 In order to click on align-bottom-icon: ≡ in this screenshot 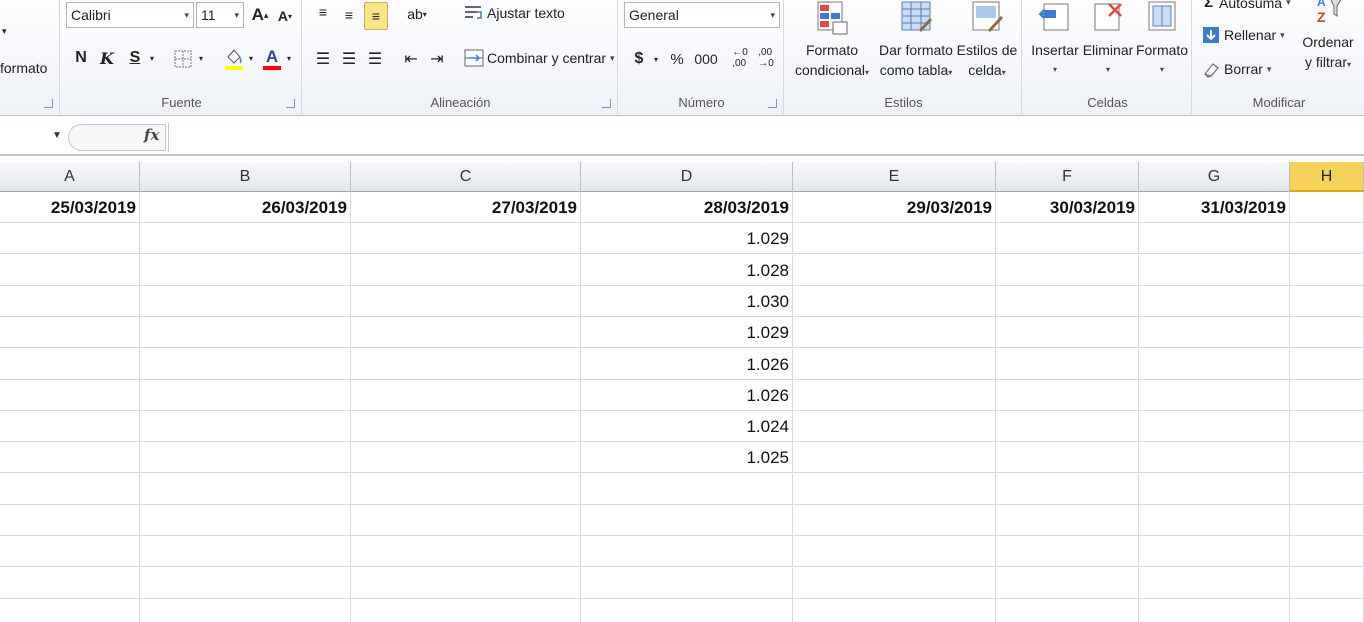, I will do `click(376, 16)`.